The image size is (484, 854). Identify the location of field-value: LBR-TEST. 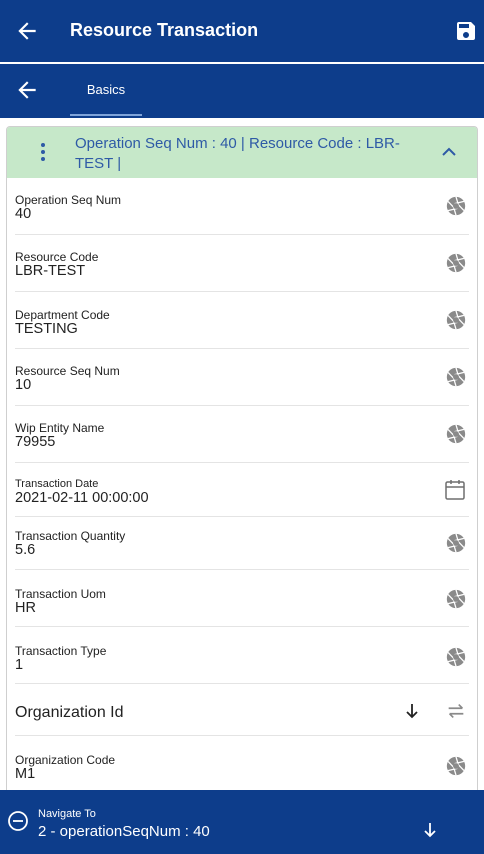
(50, 271).